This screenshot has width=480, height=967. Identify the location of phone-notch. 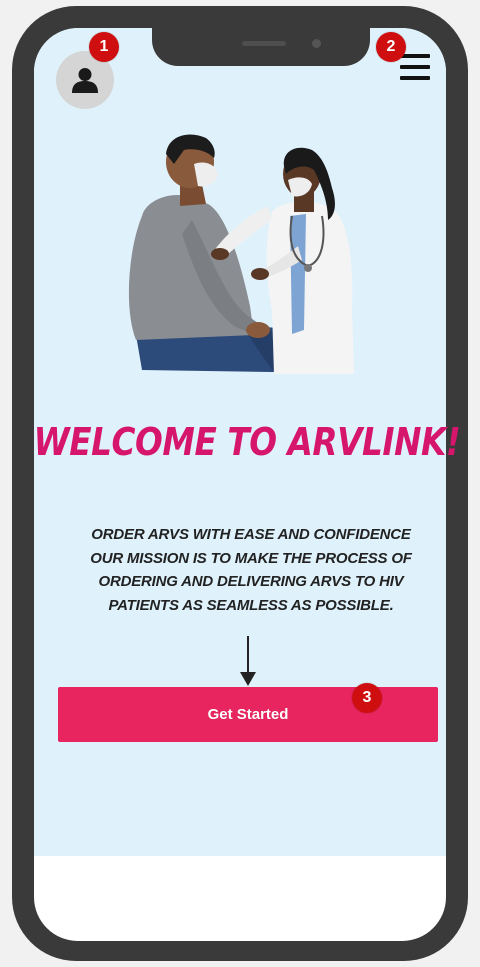
(261, 47).